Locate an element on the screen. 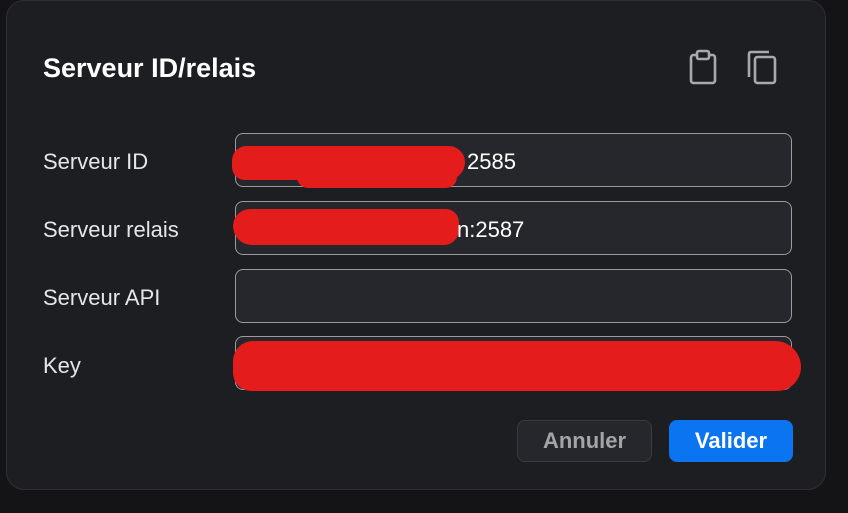 The width and height of the screenshot is (848, 513). dialog-title: Serveur ID/relais is located at coordinates (150, 68).